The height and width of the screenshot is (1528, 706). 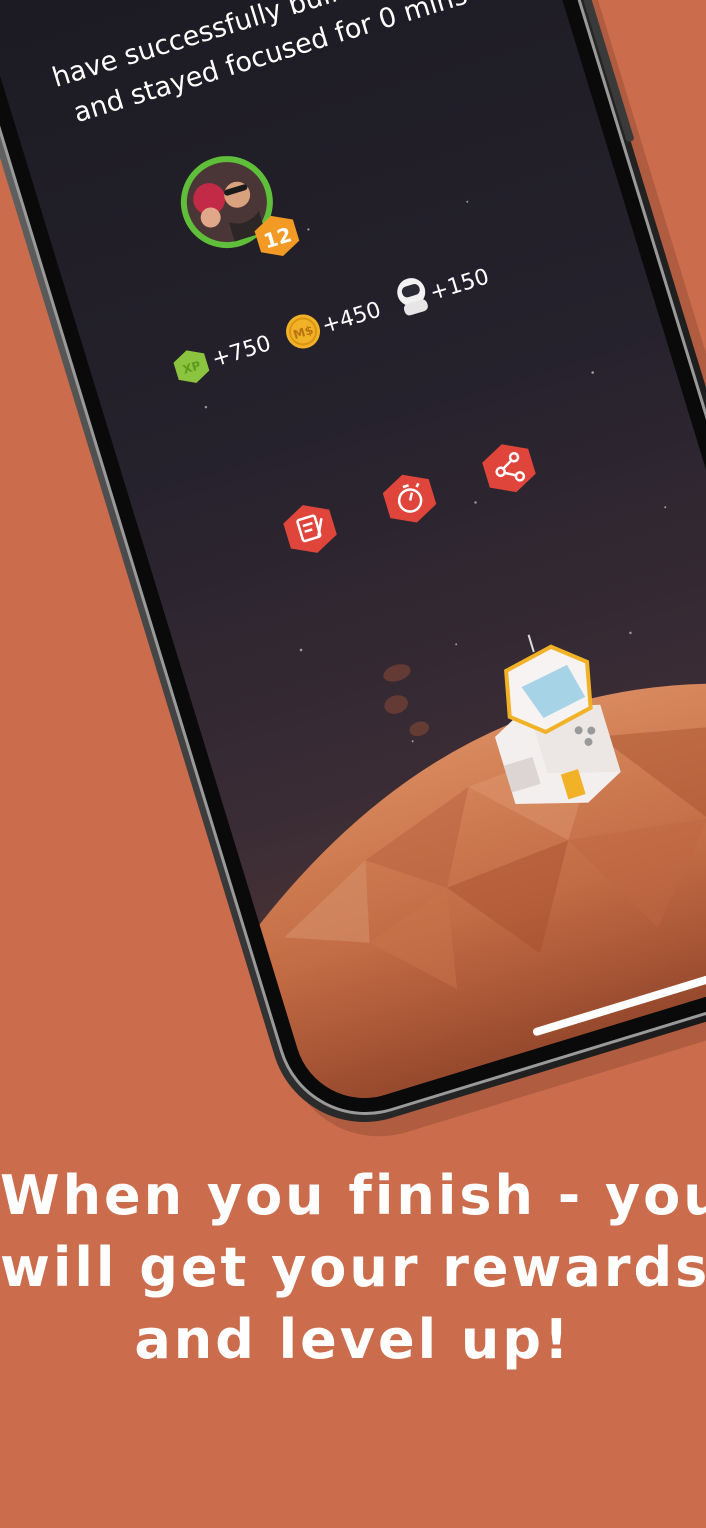 I want to click on caption-line-3: and level up!, so click(x=353, y=1339).